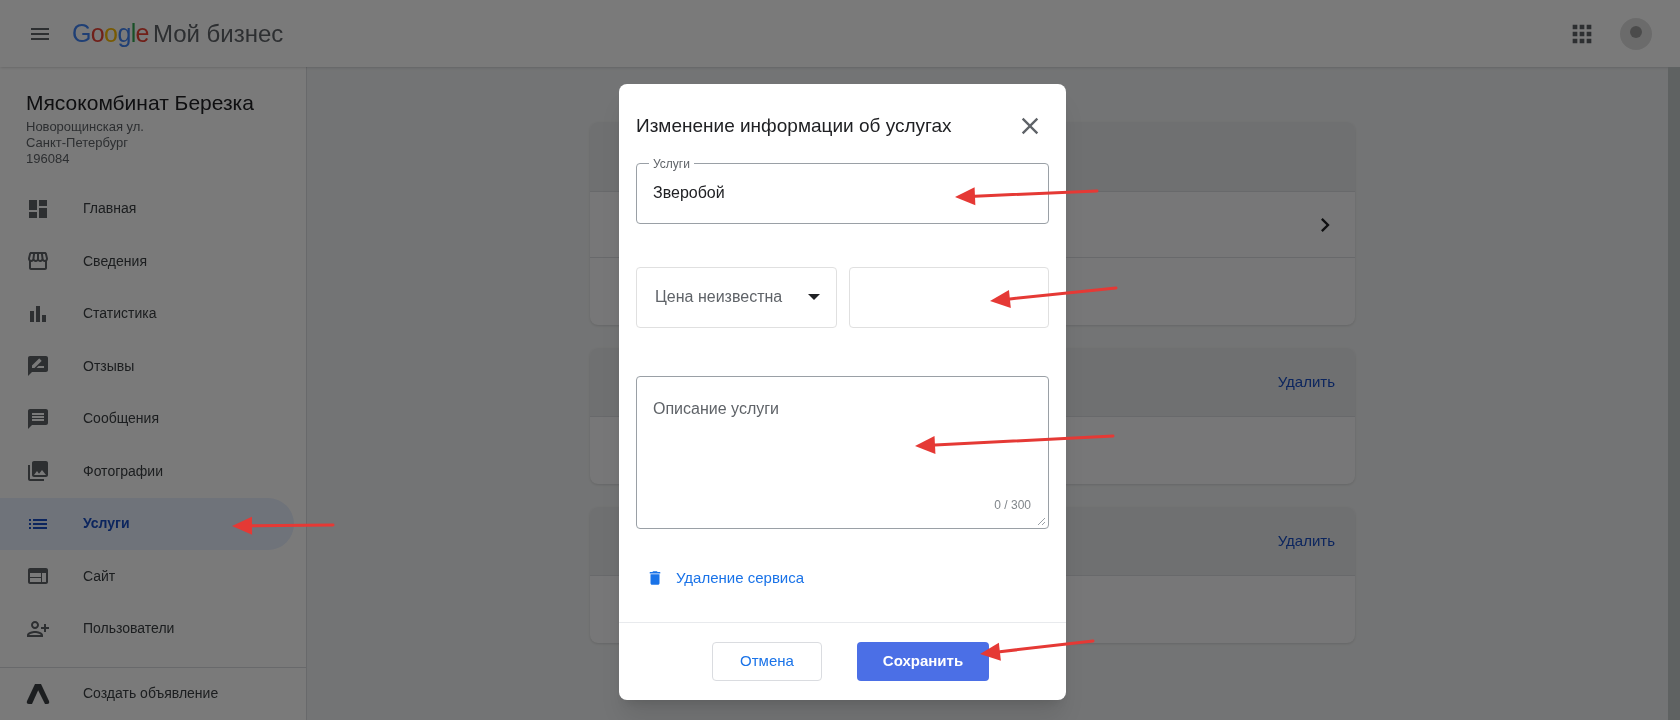  Describe the element at coordinates (77, 142) in the screenshot. I see `address-line: Санкт-Петербург` at that location.